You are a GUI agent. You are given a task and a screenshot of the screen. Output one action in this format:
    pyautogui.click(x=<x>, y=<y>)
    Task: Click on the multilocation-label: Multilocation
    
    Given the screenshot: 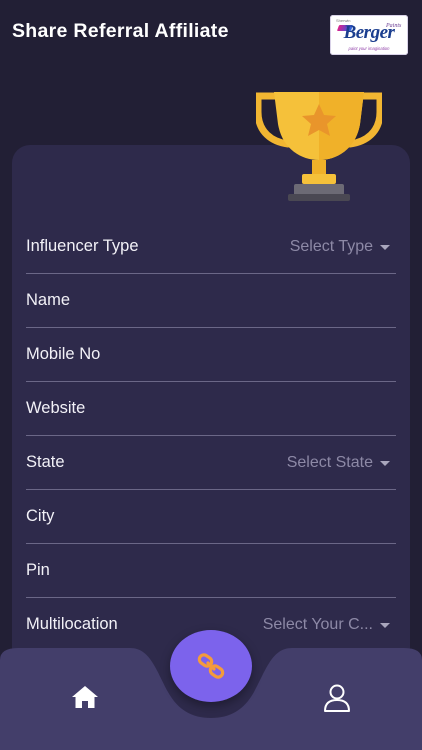 What is the action you would take?
    pyautogui.click(x=72, y=622)
    